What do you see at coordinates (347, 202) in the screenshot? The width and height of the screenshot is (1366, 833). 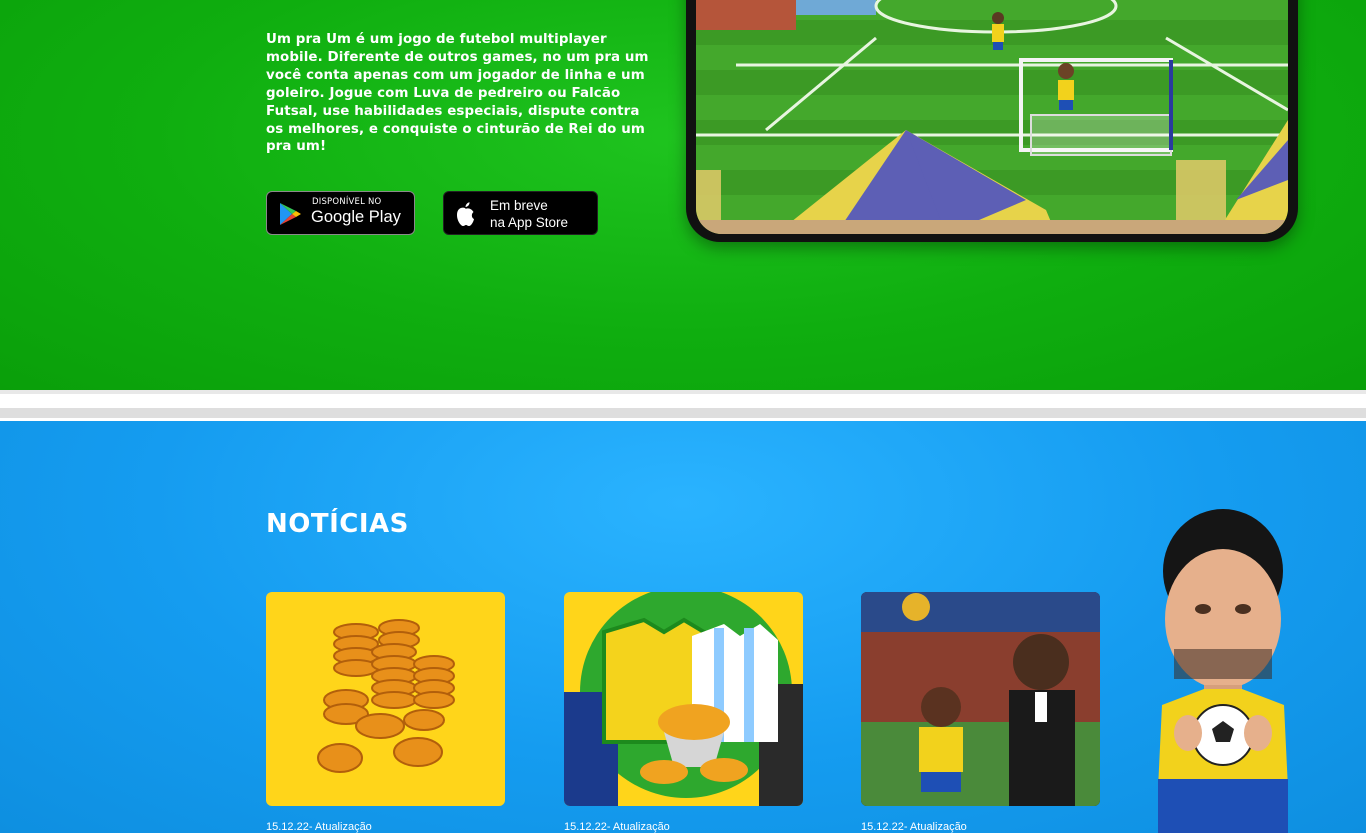 I see `google-play-small-label: DISPONÍVEL NO` at bounding box center [347, 202].